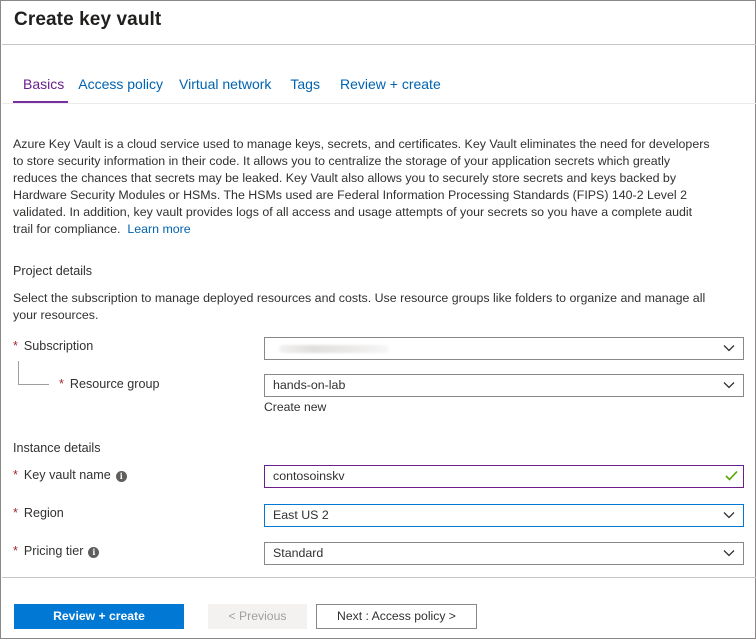 The width and height of the screenshot is (756, 639). Describe the element at coordinates (504, 553) in the screenshot. I see `pricing-tier-select: Standard` at that location.